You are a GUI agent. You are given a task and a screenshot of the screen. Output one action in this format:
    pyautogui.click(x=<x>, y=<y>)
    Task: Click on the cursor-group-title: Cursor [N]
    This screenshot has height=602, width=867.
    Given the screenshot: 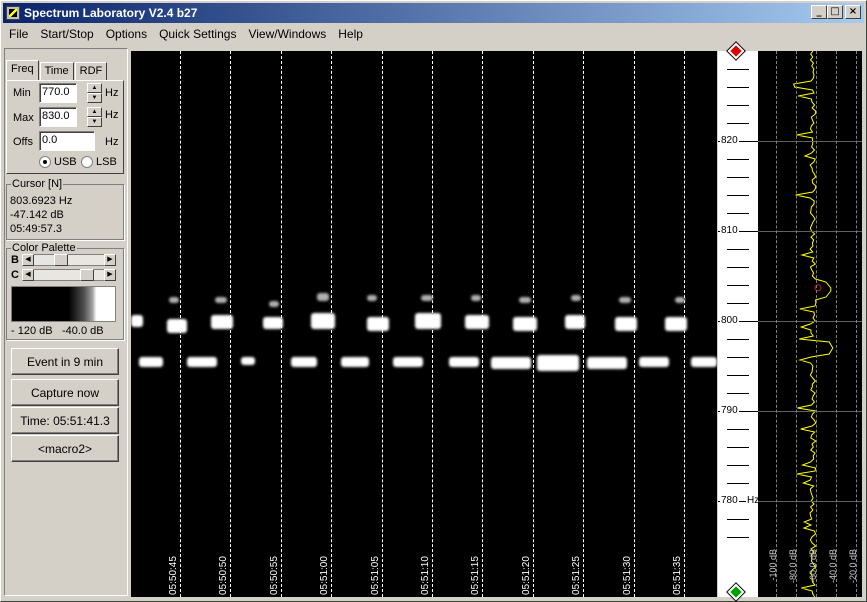 What is the action you would take?
    pyautogui.click(x=37, y=184)
    